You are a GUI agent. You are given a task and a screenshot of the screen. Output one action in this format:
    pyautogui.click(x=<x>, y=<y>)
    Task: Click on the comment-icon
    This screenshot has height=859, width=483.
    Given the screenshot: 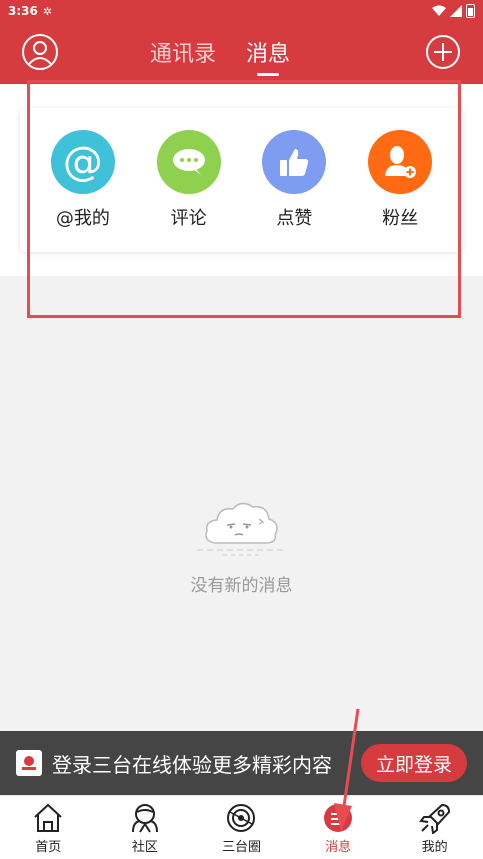 What is the action you would take?
    pyautogui.click(x=188, y=162)
    